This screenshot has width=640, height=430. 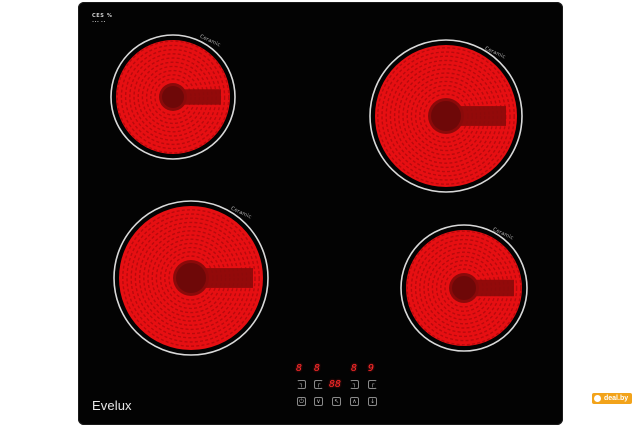 I want to click on cooking-zone-rear-right, so click(x=446, y=116).